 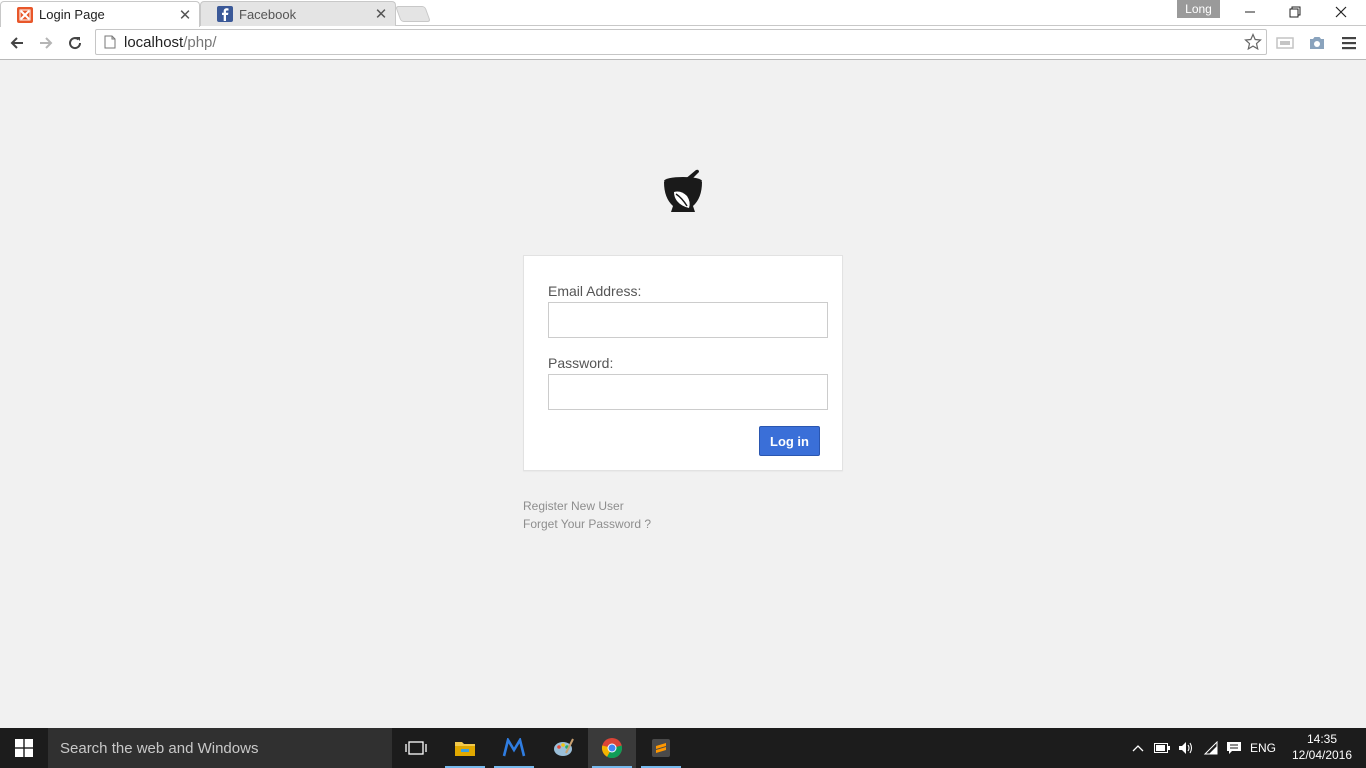 What do you see at coordinates (1253, 42) in the screenshot?
I see `bookmark-star-icon` at bounding box center [1253, 42].